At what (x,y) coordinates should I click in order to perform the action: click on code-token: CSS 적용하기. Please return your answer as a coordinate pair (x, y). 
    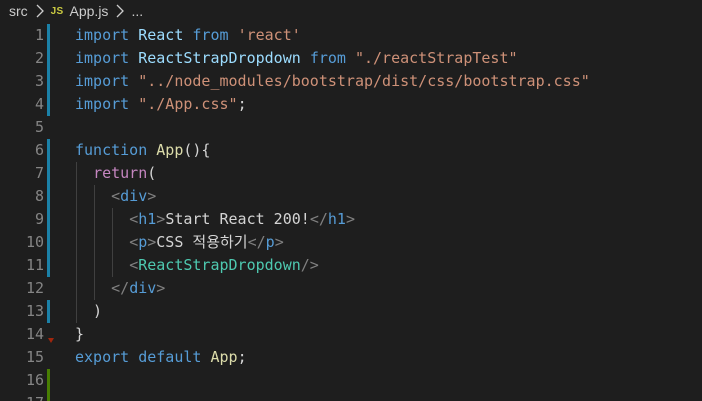
    Looking at the image, I should click on (202, 242).